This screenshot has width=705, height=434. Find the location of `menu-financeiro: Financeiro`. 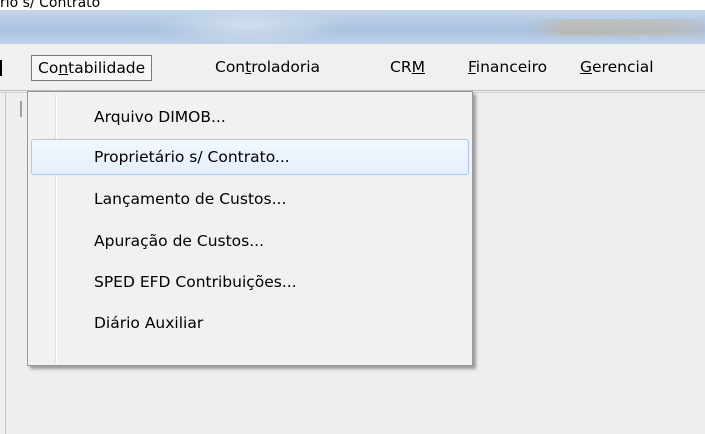

menu-financeiro: Financeiro is located at coordinates (507, 68).